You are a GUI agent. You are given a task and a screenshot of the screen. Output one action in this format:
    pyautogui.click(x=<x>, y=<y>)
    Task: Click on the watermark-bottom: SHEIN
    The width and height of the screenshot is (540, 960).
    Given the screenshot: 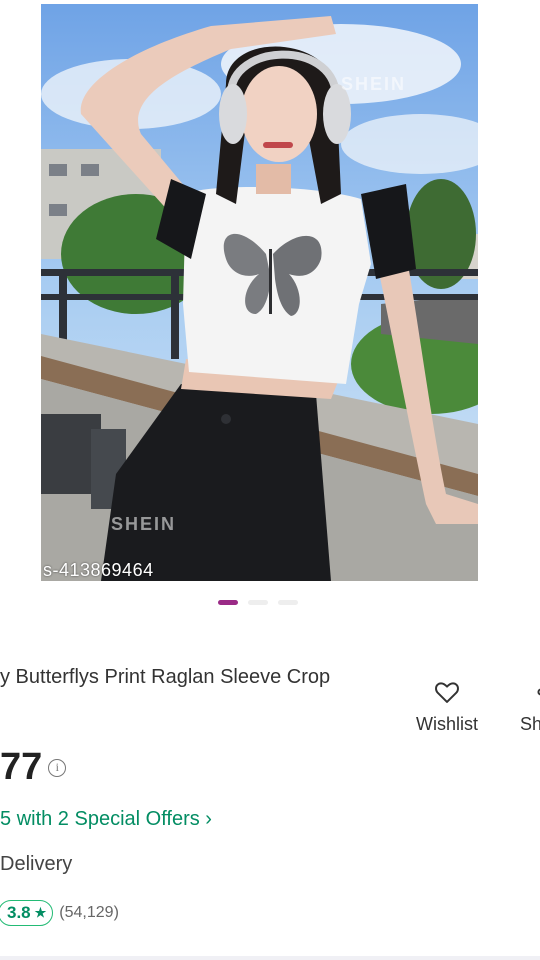 What is the action you would take?
    pyautogui.click(x=144, y=524)
    